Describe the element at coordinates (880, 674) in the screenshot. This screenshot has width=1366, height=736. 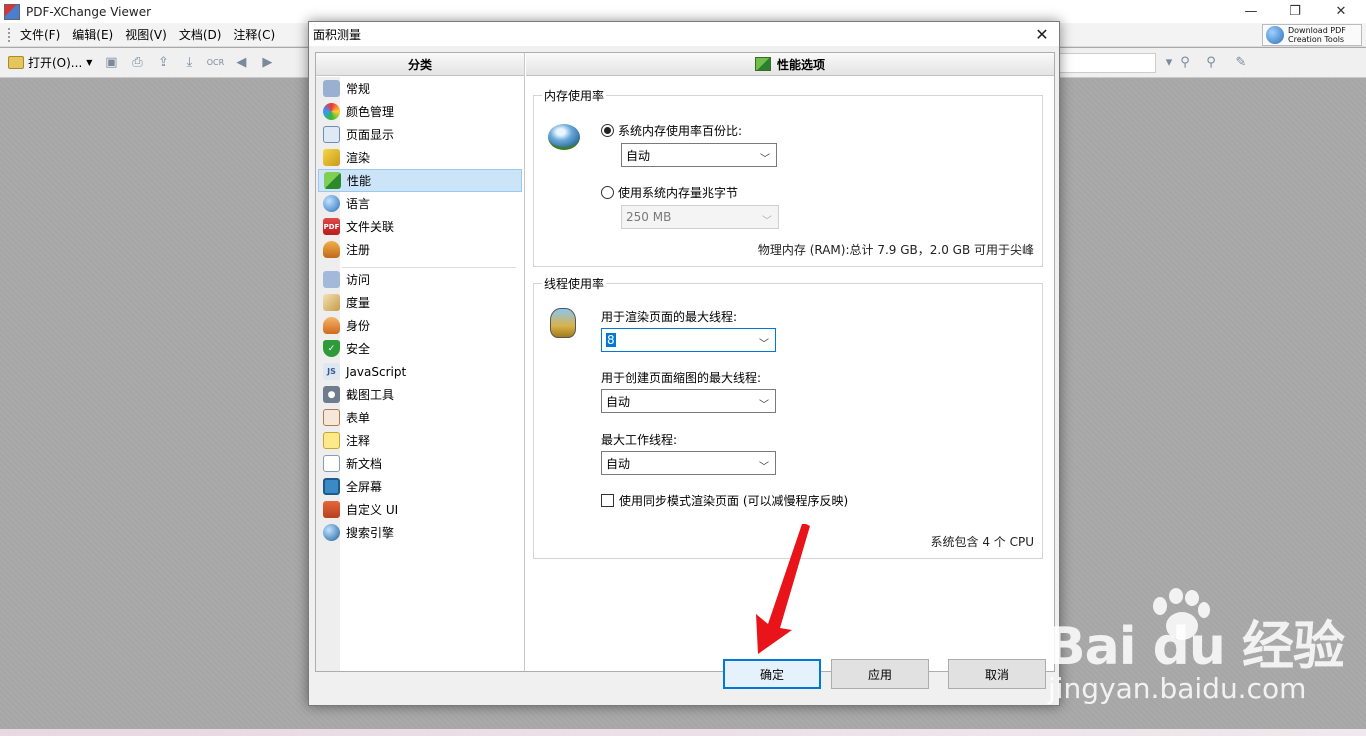
I see `apply-button: 应用` at that location.